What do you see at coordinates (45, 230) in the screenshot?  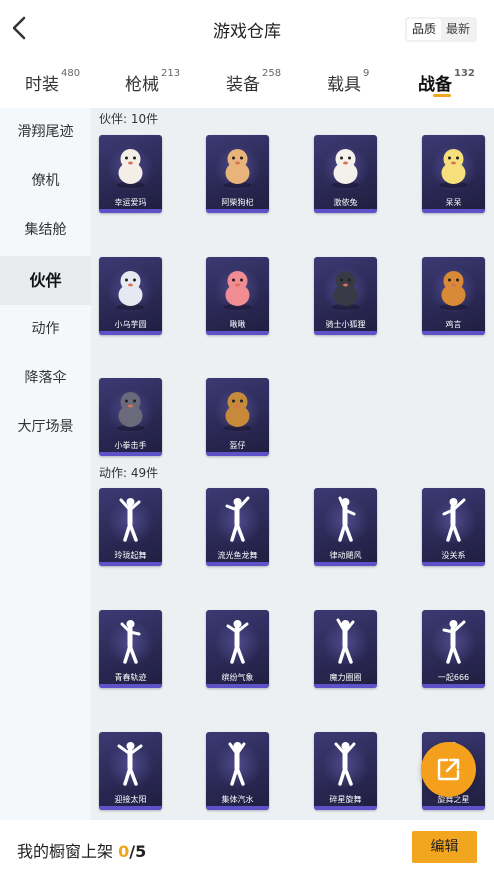 I see `sidebar-item-rally-pod: 集结舱` at bounding box center [45, 230].